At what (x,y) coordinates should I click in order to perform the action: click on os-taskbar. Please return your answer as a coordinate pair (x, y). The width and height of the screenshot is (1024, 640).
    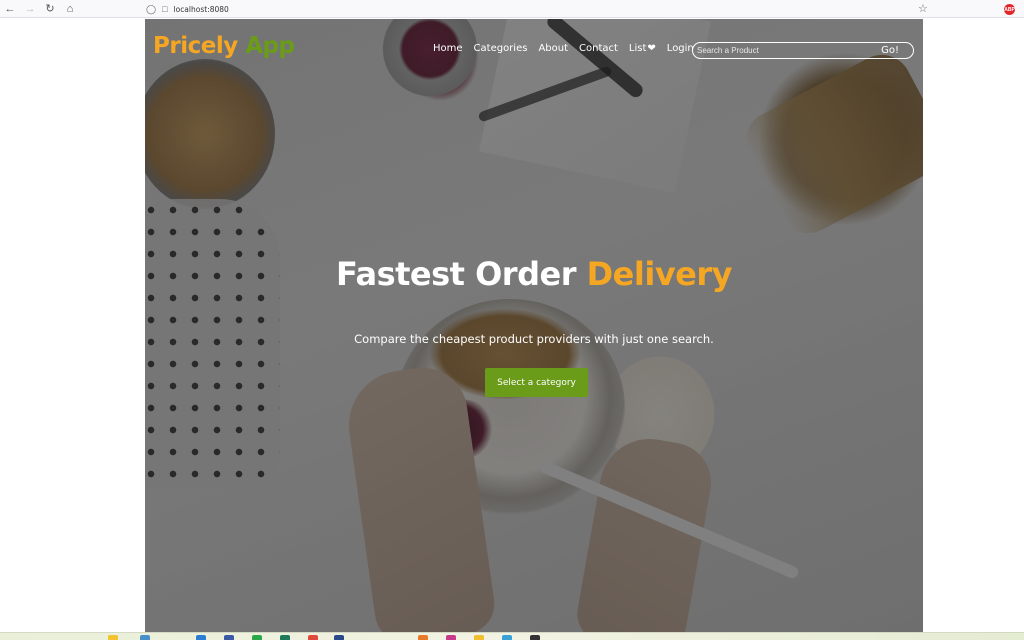
    Looking at the image, I should click on (512, 636).